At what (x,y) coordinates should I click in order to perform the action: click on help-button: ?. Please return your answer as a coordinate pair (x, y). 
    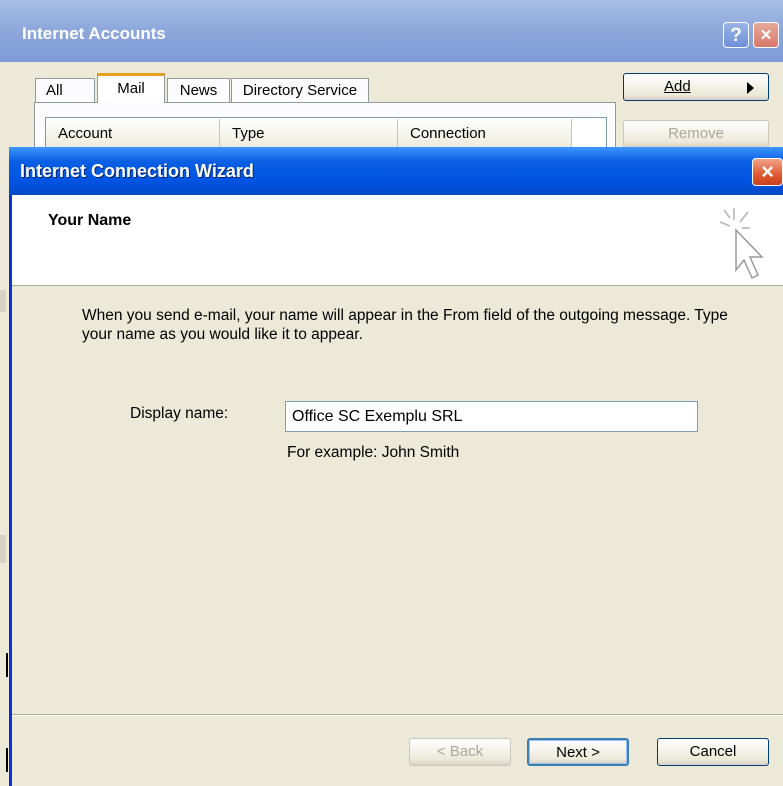
    Looking at the image, I should click on (736, 35).